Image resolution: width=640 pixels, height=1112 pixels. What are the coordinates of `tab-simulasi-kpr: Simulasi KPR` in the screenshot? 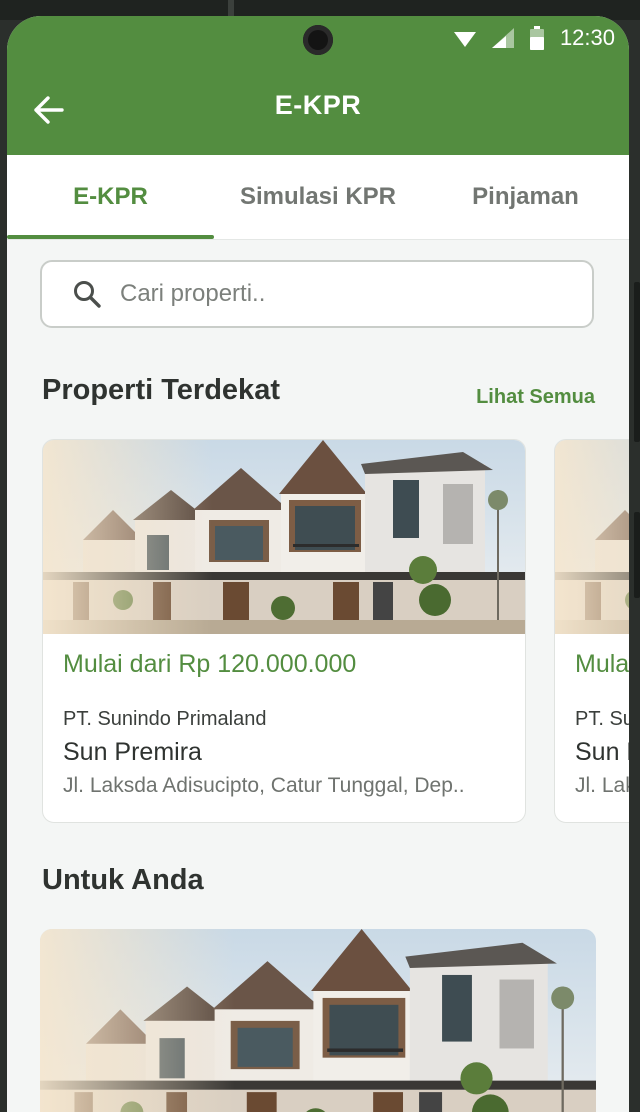 It's located at (318, 197).